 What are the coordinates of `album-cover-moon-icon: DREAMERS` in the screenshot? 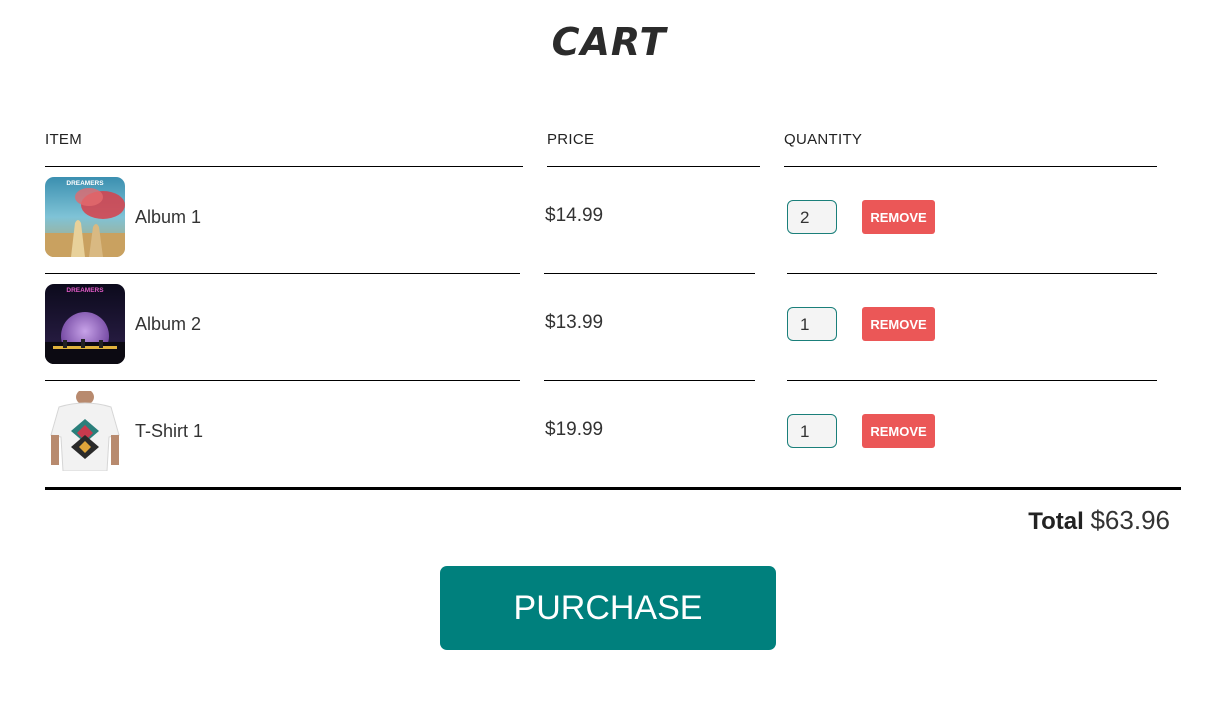 It's located at (85, 324).